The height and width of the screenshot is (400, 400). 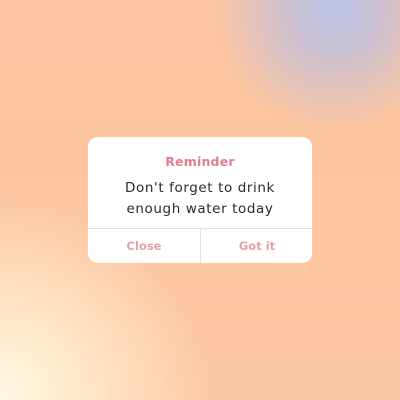 What do you see at coordinates (200, 209) in the screenshot?
I see `dialog-message-line-2: enough water today` at bounding box center [200, 209].